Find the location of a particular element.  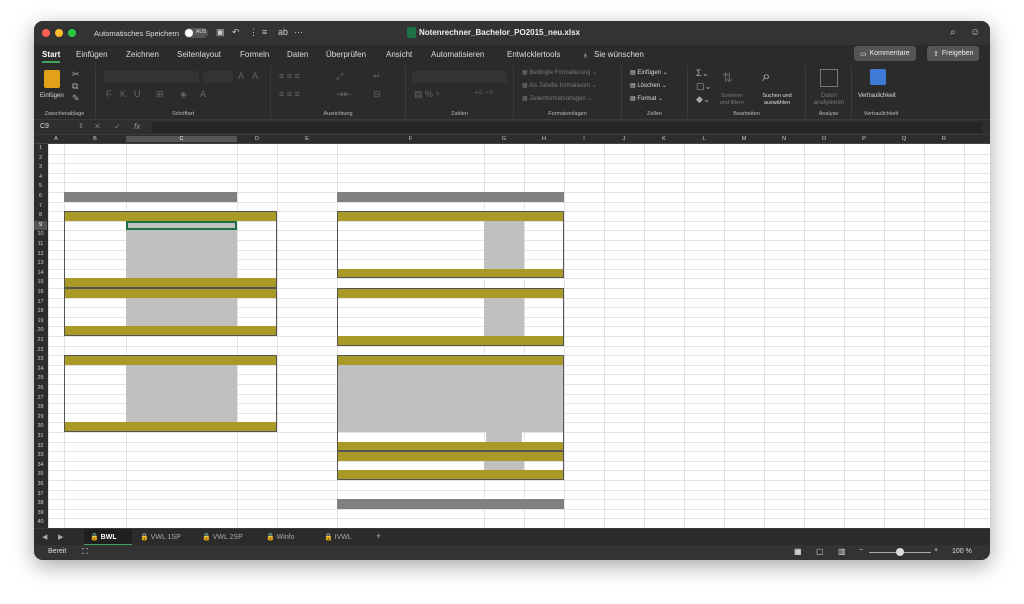

column-header: N is located at coordinates (784, 139).